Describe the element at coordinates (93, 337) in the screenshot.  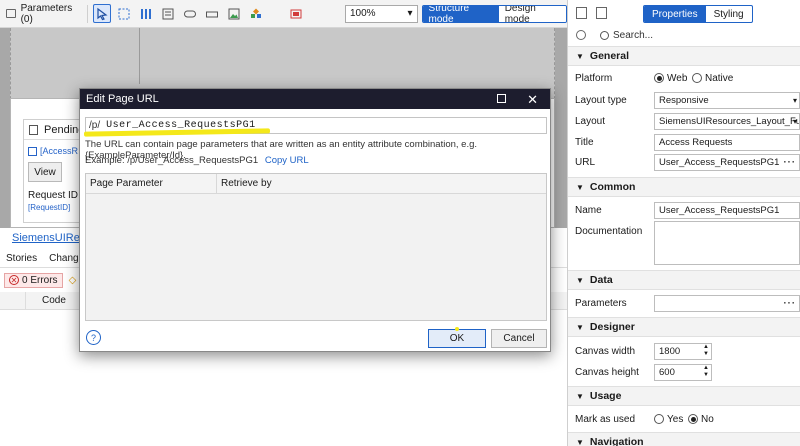
I see `help-icon: ?` at that location.